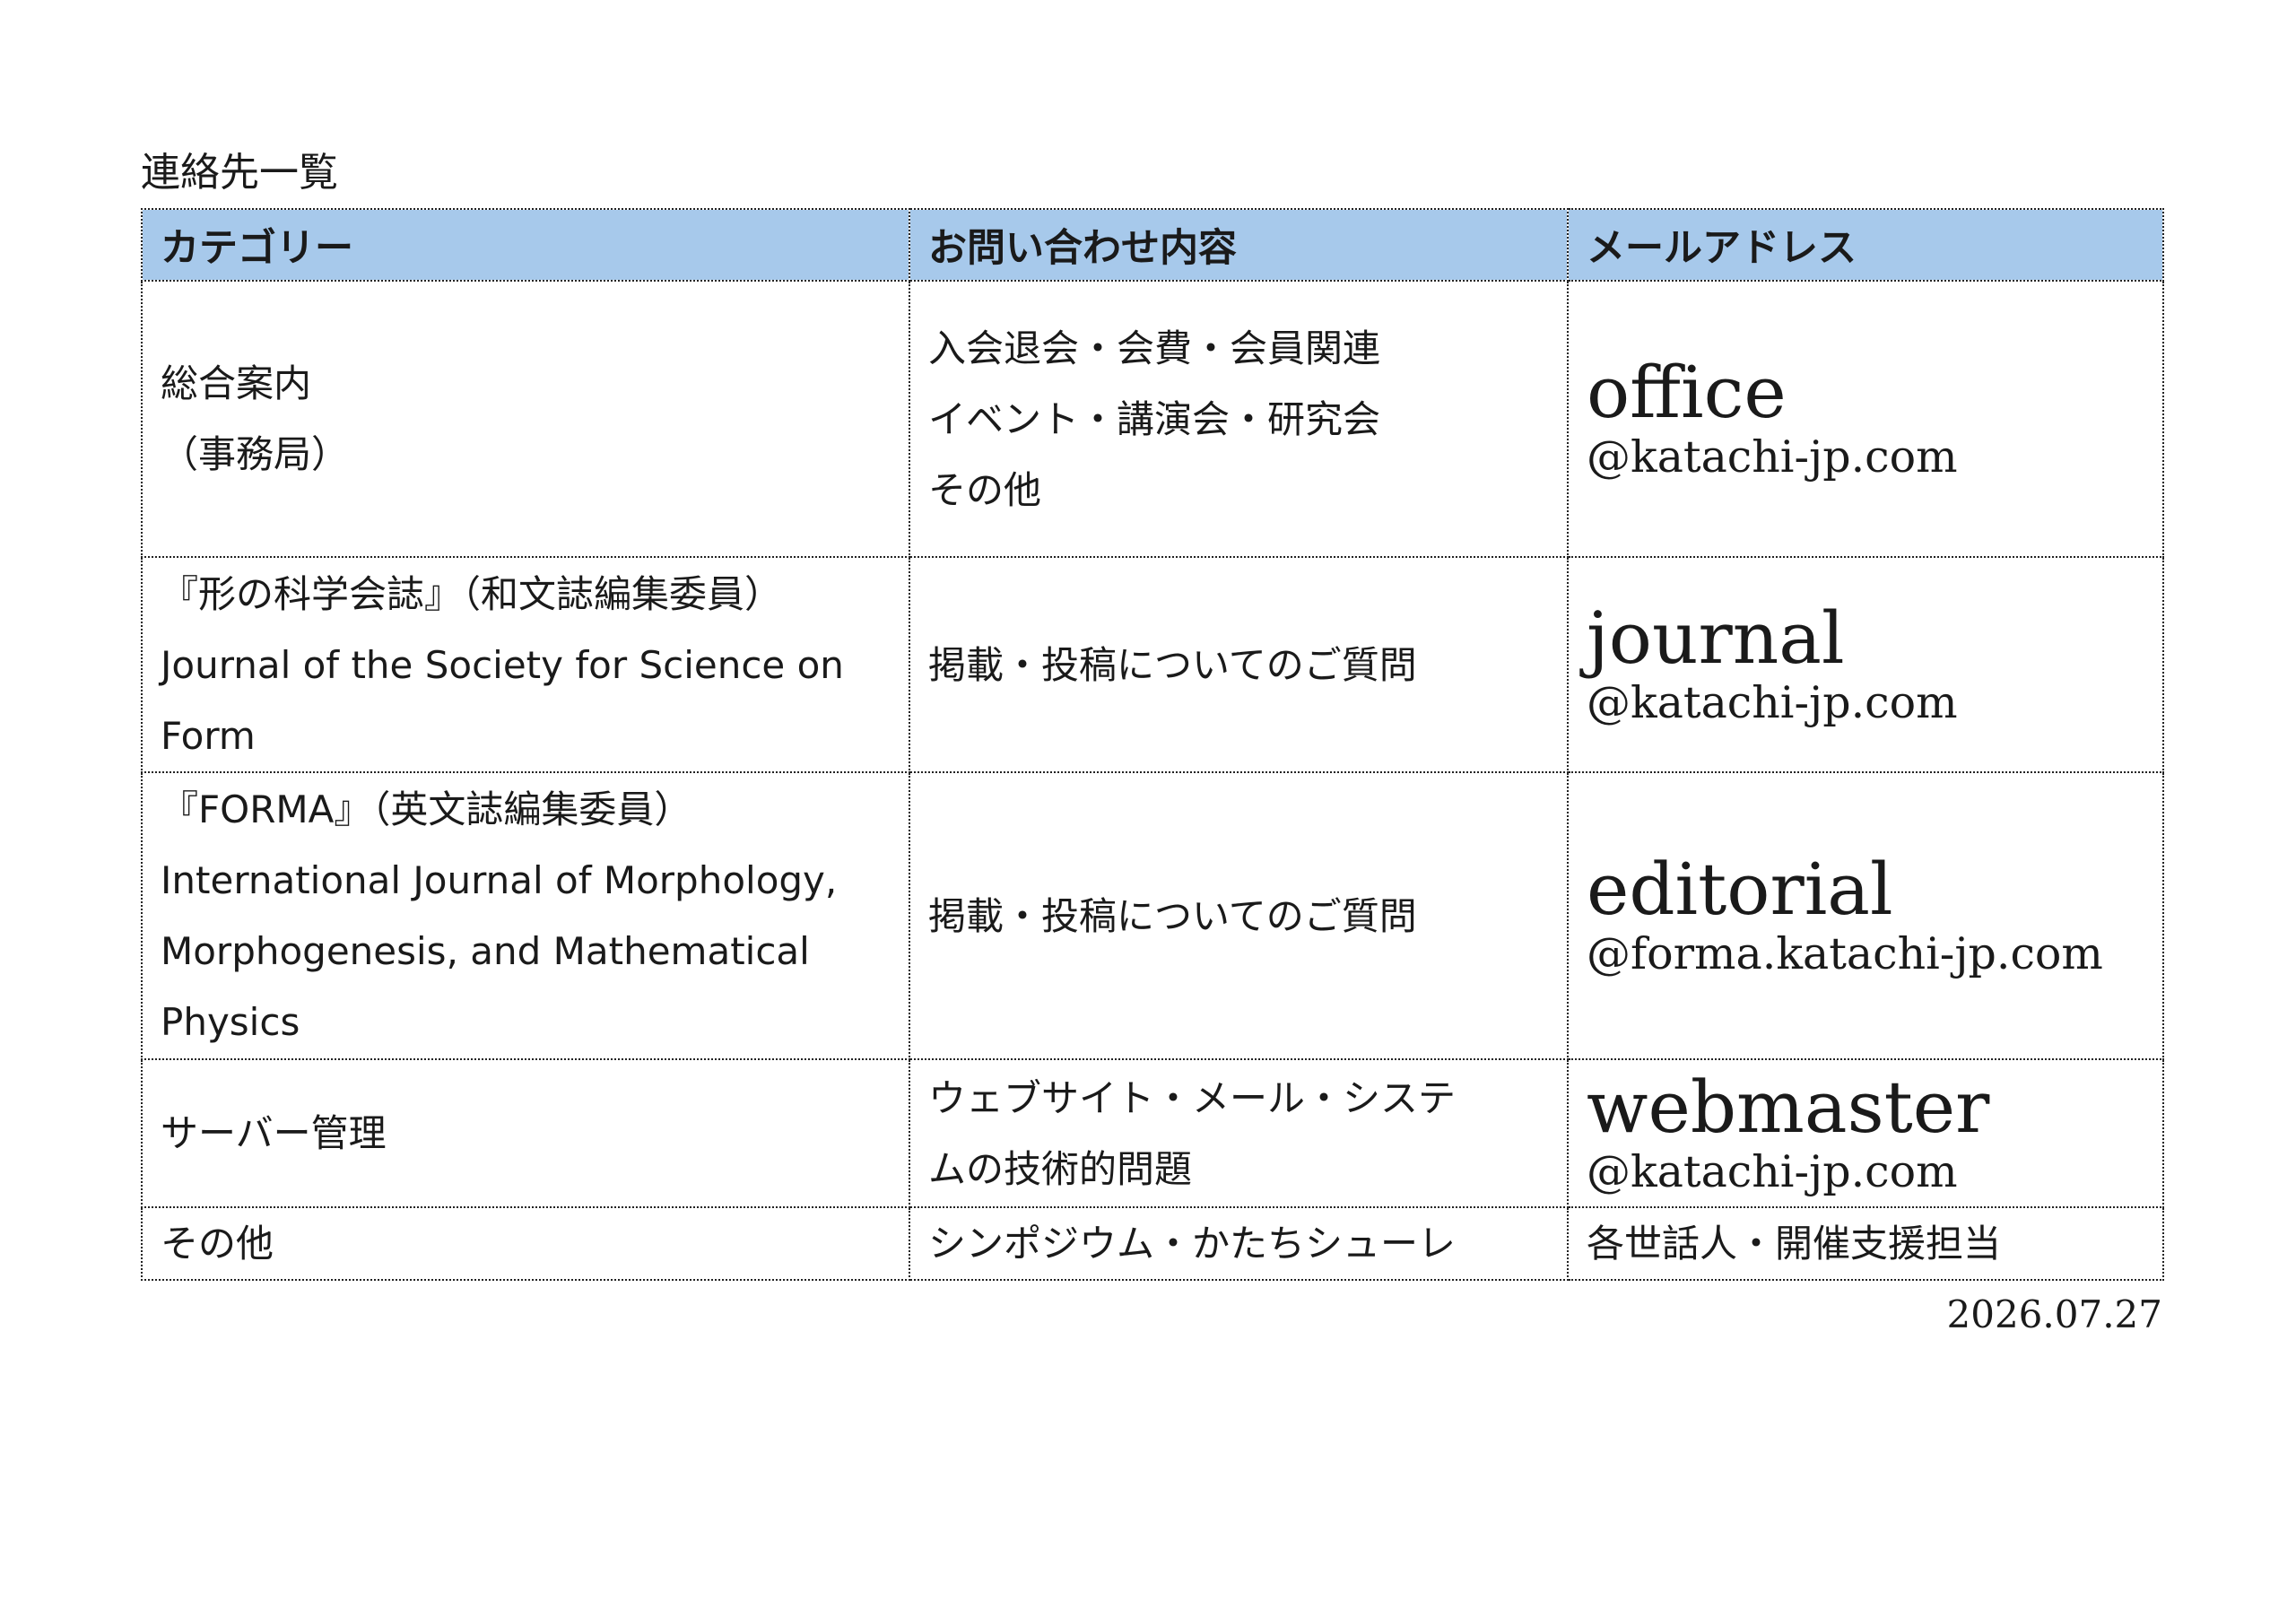 Image resolution: width=2296 pixels, height=1618 pixels. Describe the element at coordinates (1687, 392) in the screenshot. I see `email-user-office: office` at that location.